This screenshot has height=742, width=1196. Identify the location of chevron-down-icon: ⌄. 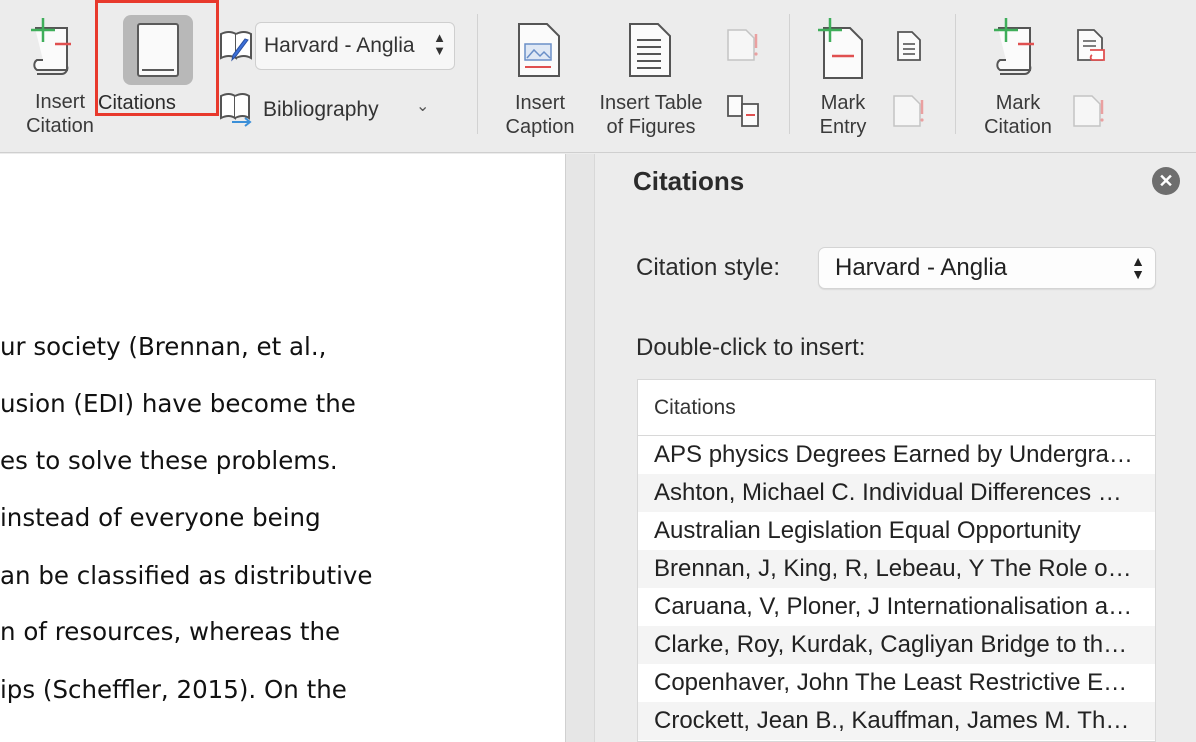
(423, 106).